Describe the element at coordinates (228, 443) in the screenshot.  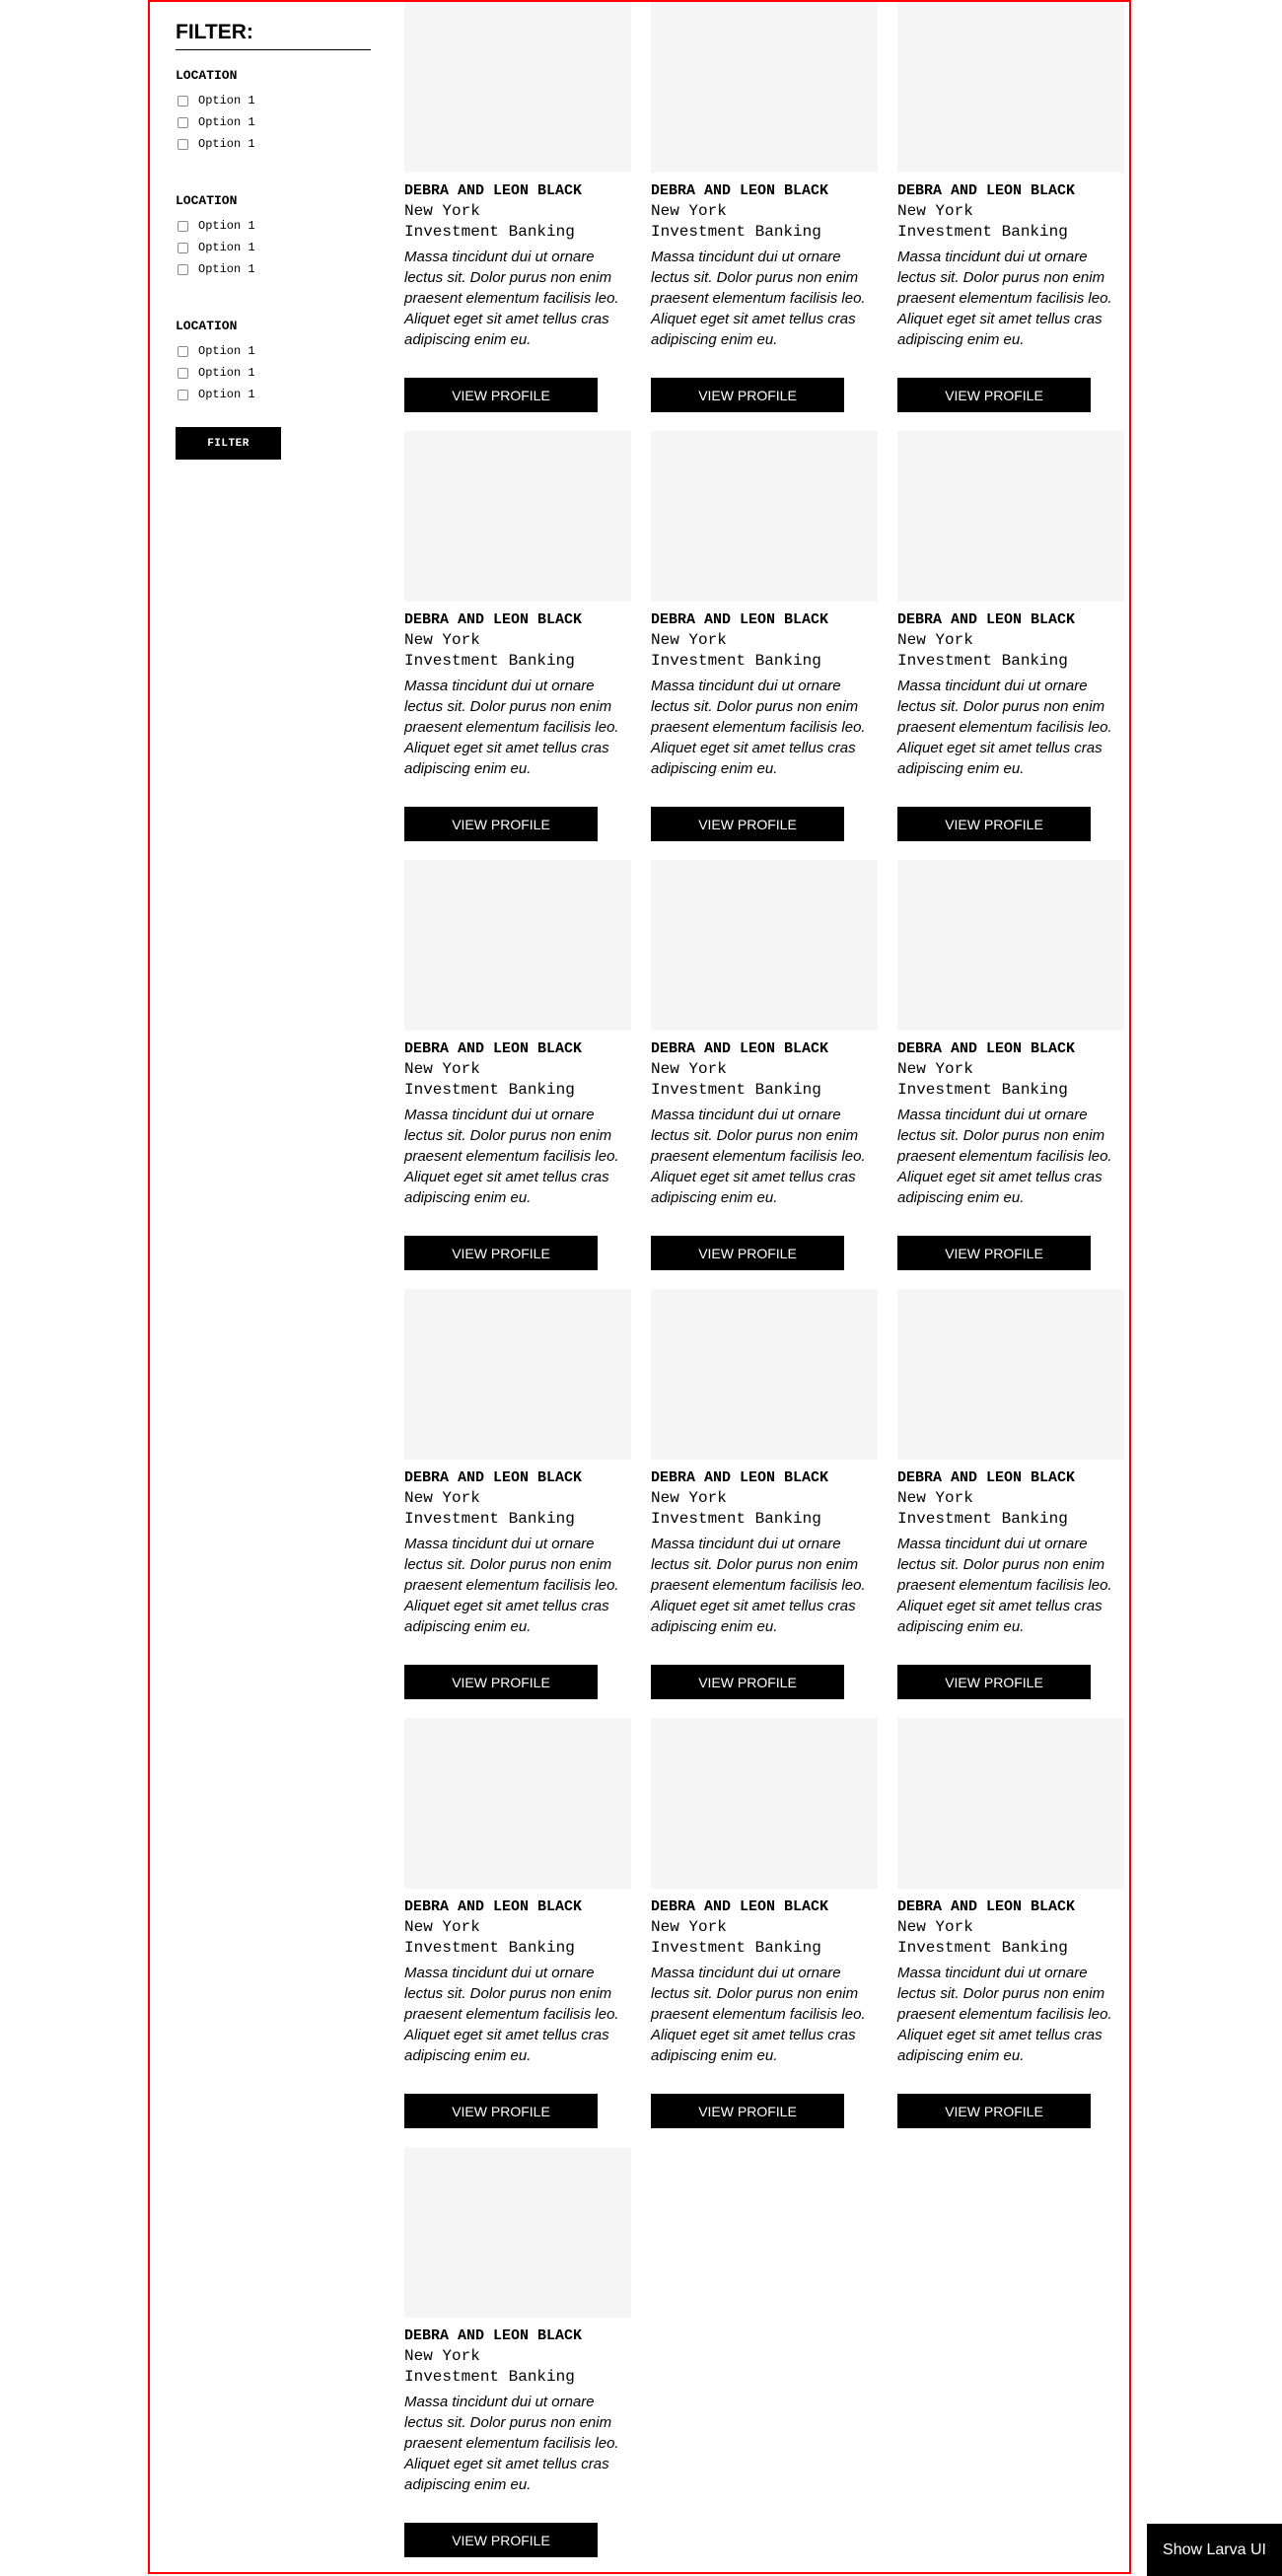
I see `filter-button: FILTER` at that location.